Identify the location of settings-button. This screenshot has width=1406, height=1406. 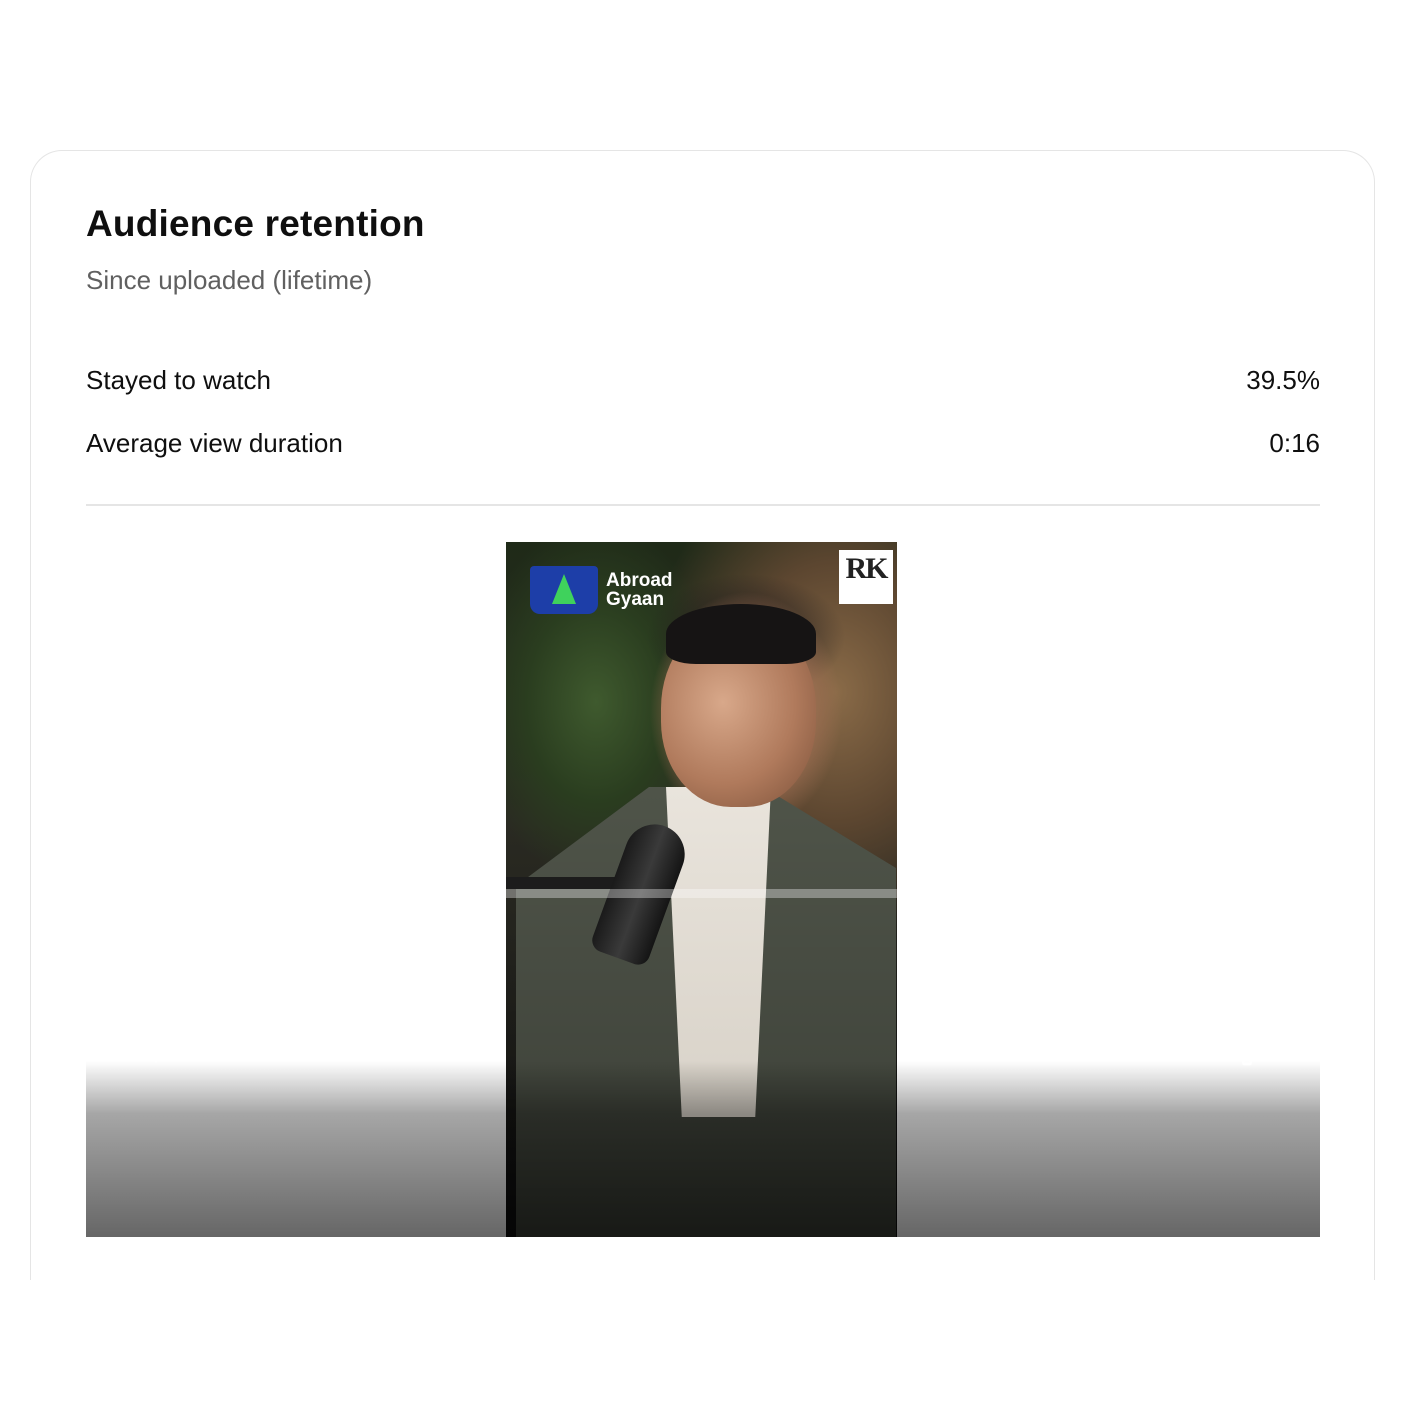
(1247, 1045).